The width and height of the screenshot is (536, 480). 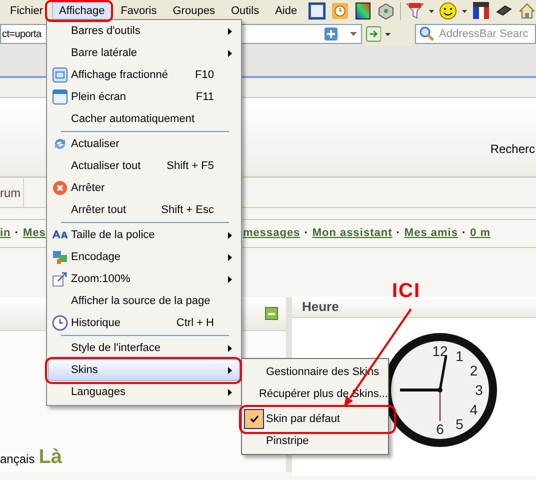 I want to click on highlight-ring, so click(x=79, y=11).